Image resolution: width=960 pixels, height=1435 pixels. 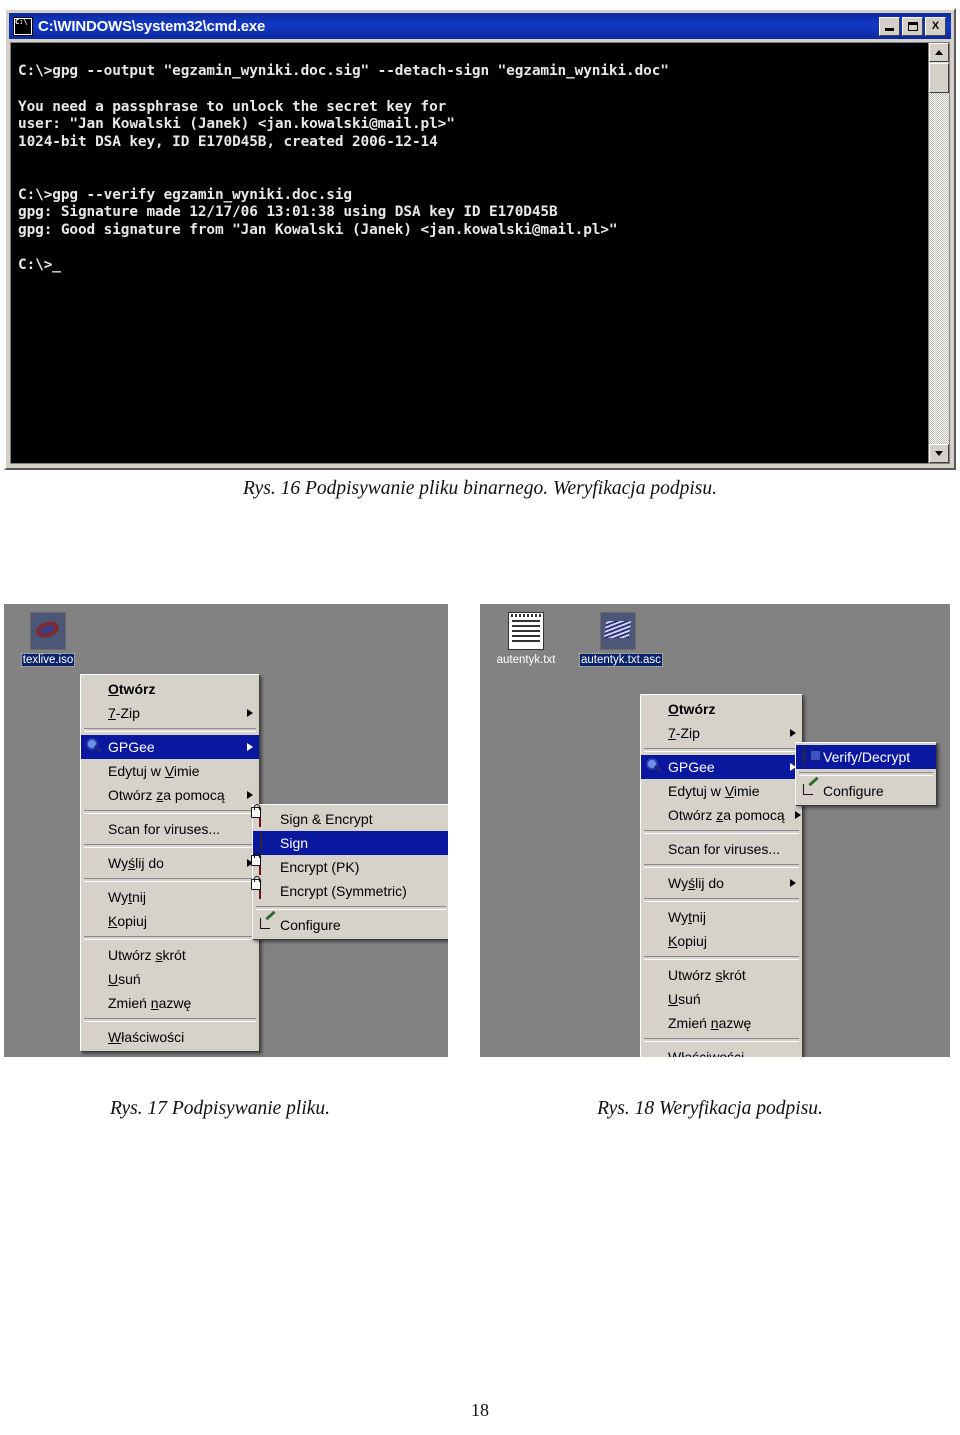 I want to click on caret-up-icon, so click(x=939, y=52).